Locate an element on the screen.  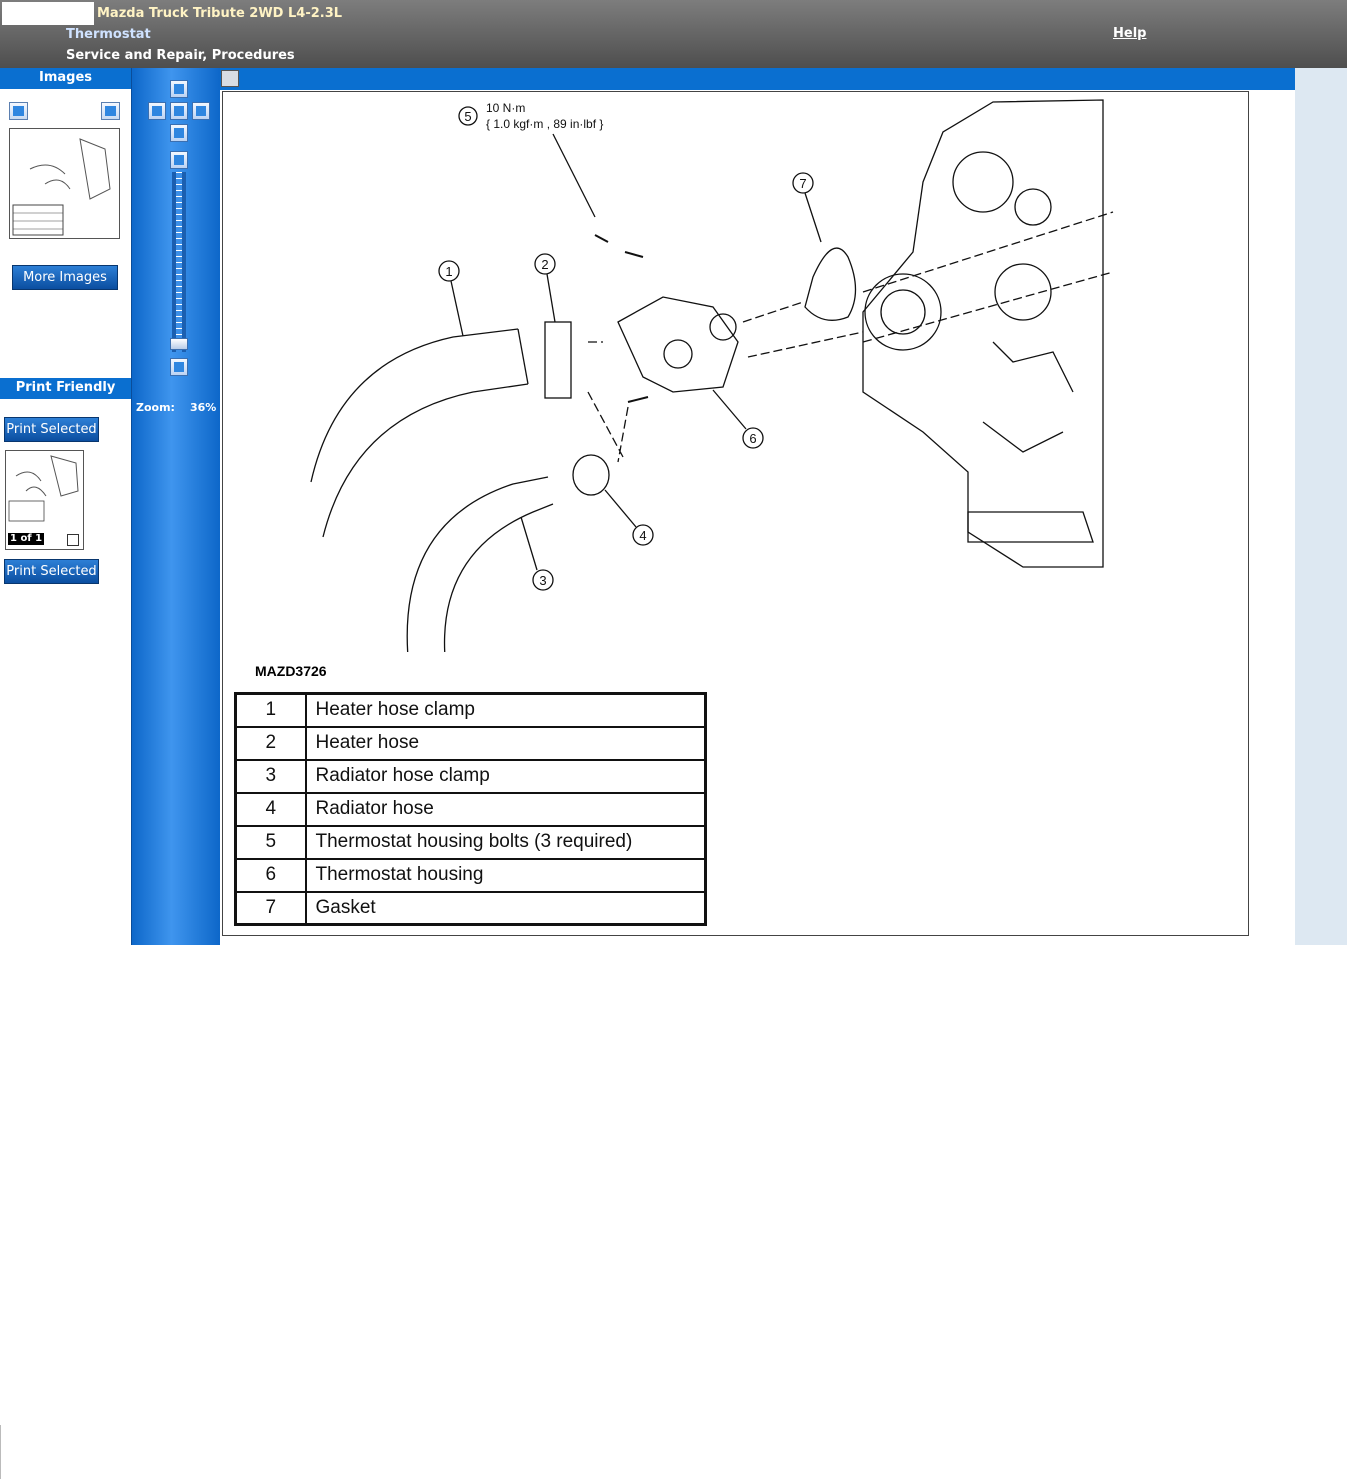
legend-part-name: Radiator hose clamp is located at coordinates (505, 776).